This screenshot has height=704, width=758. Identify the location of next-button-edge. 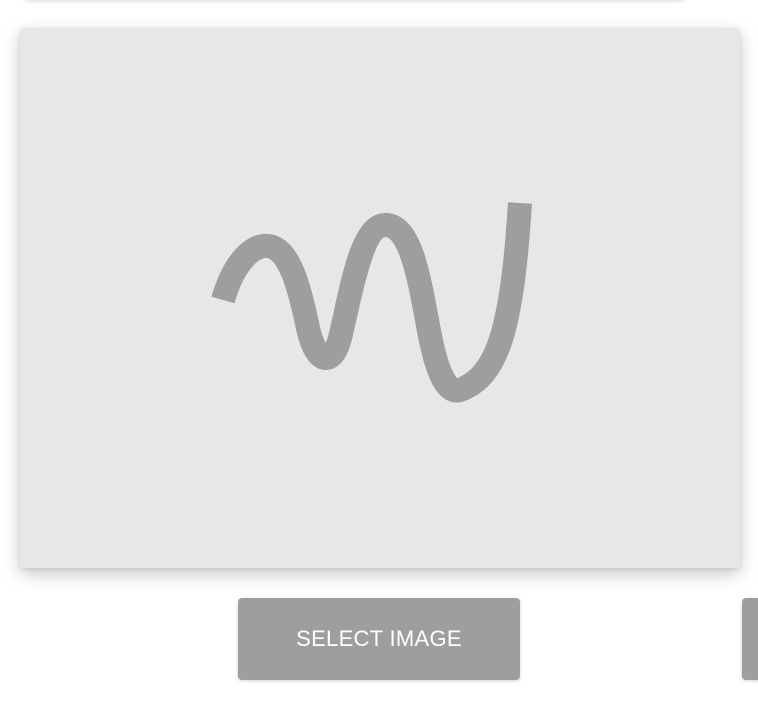
(750, 639).